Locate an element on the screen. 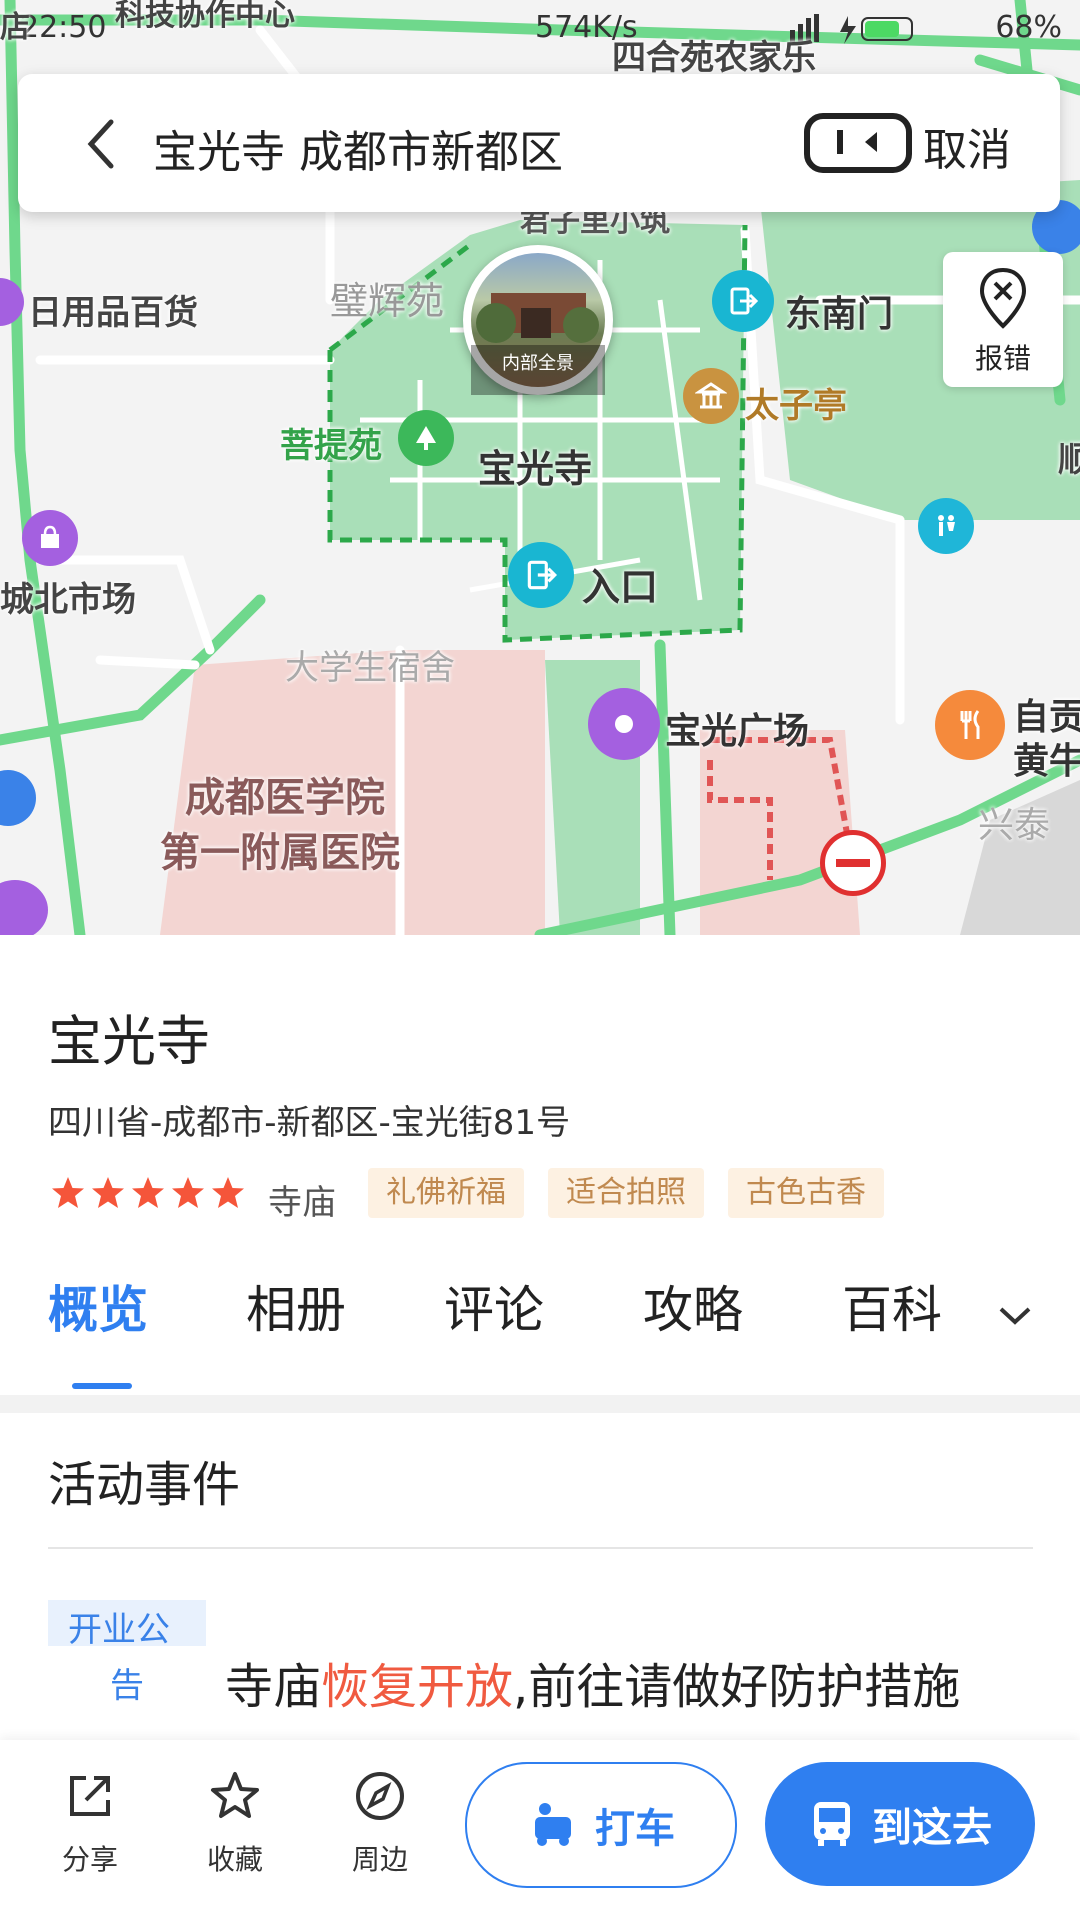  map-label: 顺 is located at coordinates (1069, 460).